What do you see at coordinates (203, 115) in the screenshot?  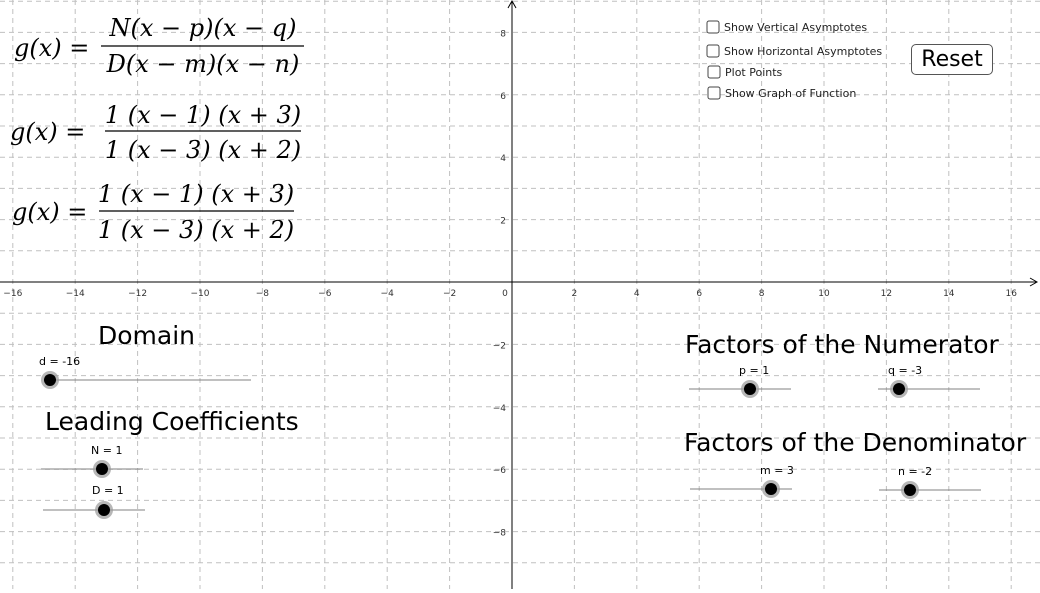 I see `specific-formula-1-numerator: 1 (x − 1) (x + 3)` at bounding box center [203, 115].